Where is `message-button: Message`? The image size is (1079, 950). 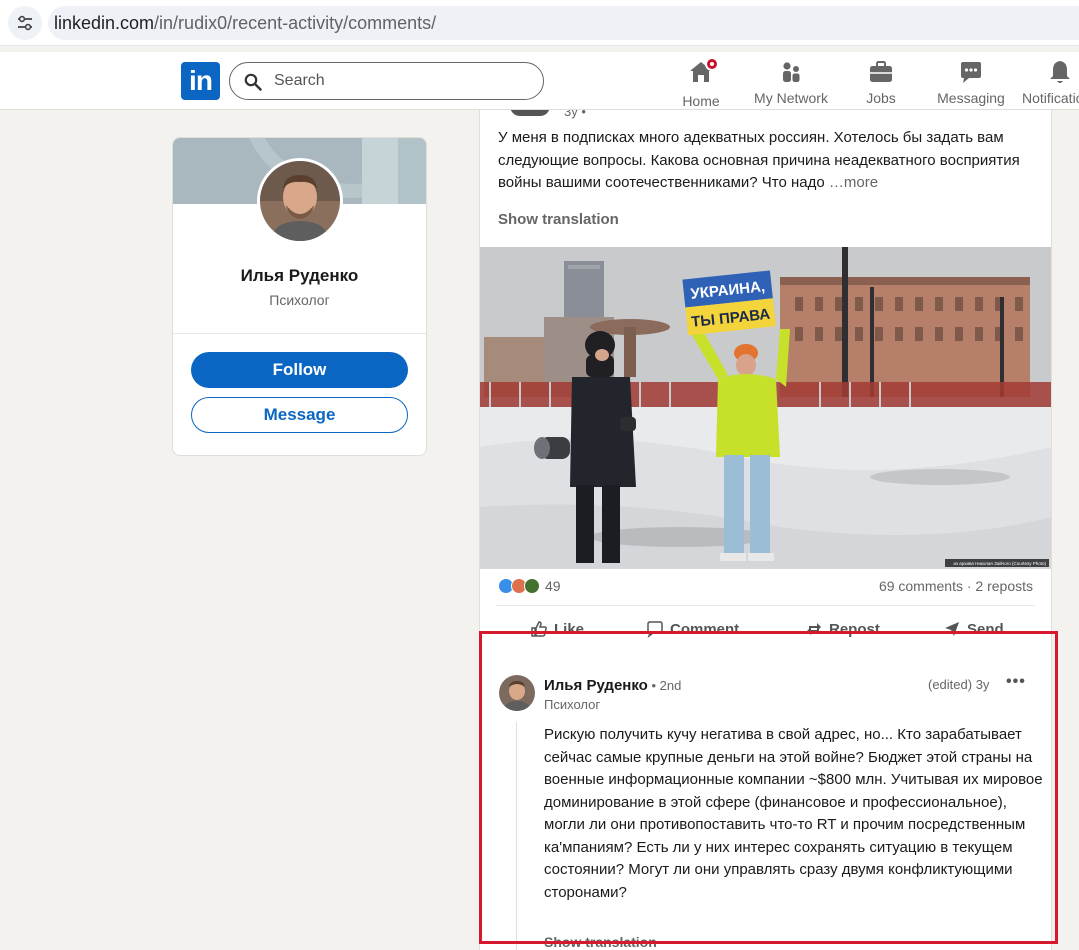
message-button: Message is located at coordinates (299, 415).